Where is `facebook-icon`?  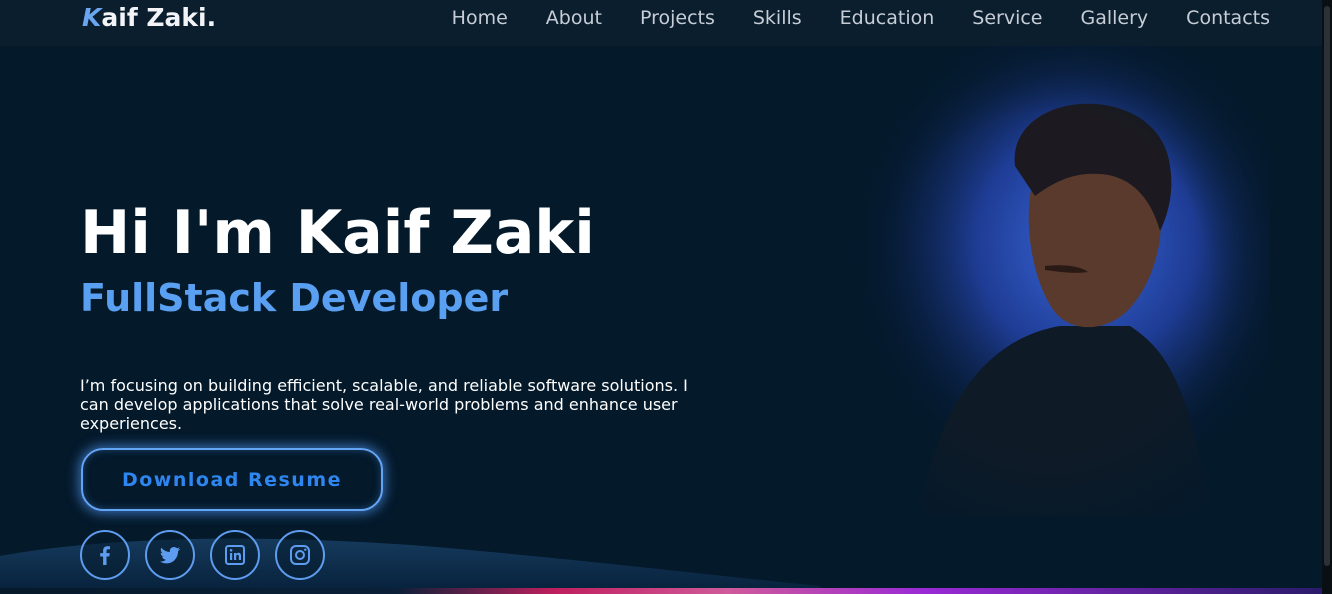 facebook-icon is located at coordinates (105, 555).